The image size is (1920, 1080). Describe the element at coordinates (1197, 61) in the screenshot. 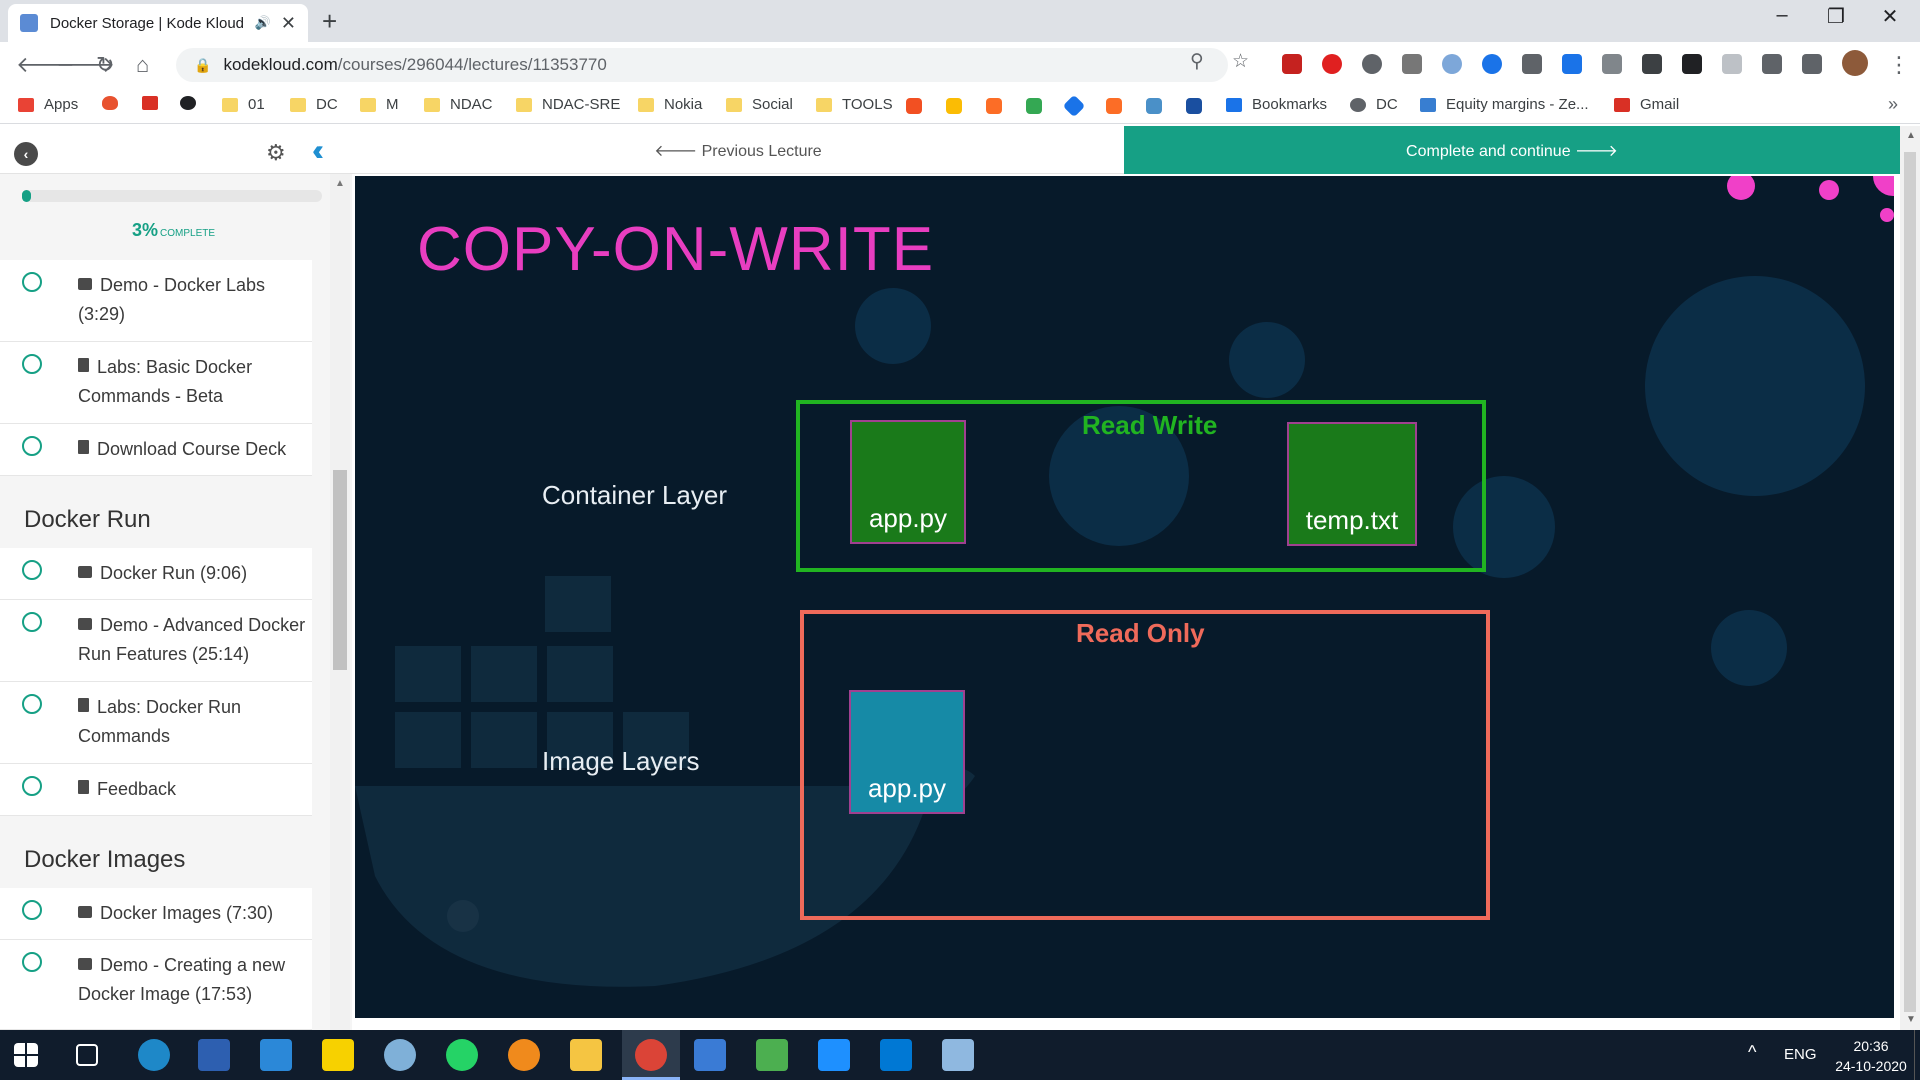

I see `zoom-icon: ⚲` at that location.